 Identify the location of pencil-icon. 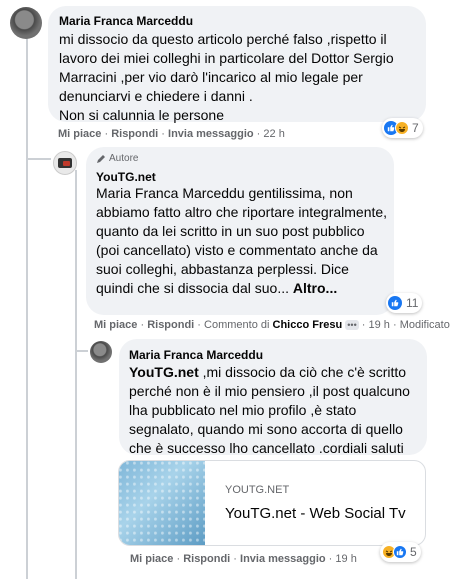
(101, 158).